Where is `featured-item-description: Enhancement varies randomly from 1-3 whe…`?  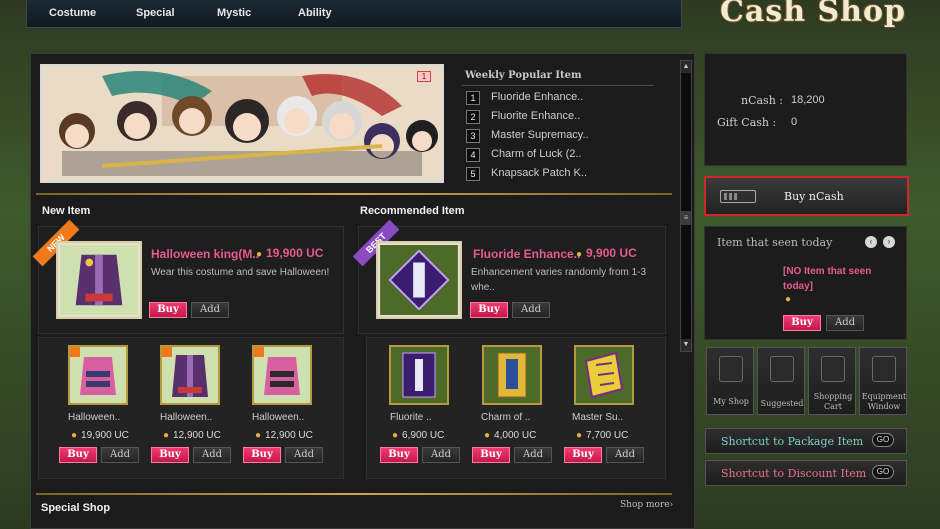 featured-item-description: Enhancement varies randomly from 1-3 whe… is located at coordinates (566, 280).